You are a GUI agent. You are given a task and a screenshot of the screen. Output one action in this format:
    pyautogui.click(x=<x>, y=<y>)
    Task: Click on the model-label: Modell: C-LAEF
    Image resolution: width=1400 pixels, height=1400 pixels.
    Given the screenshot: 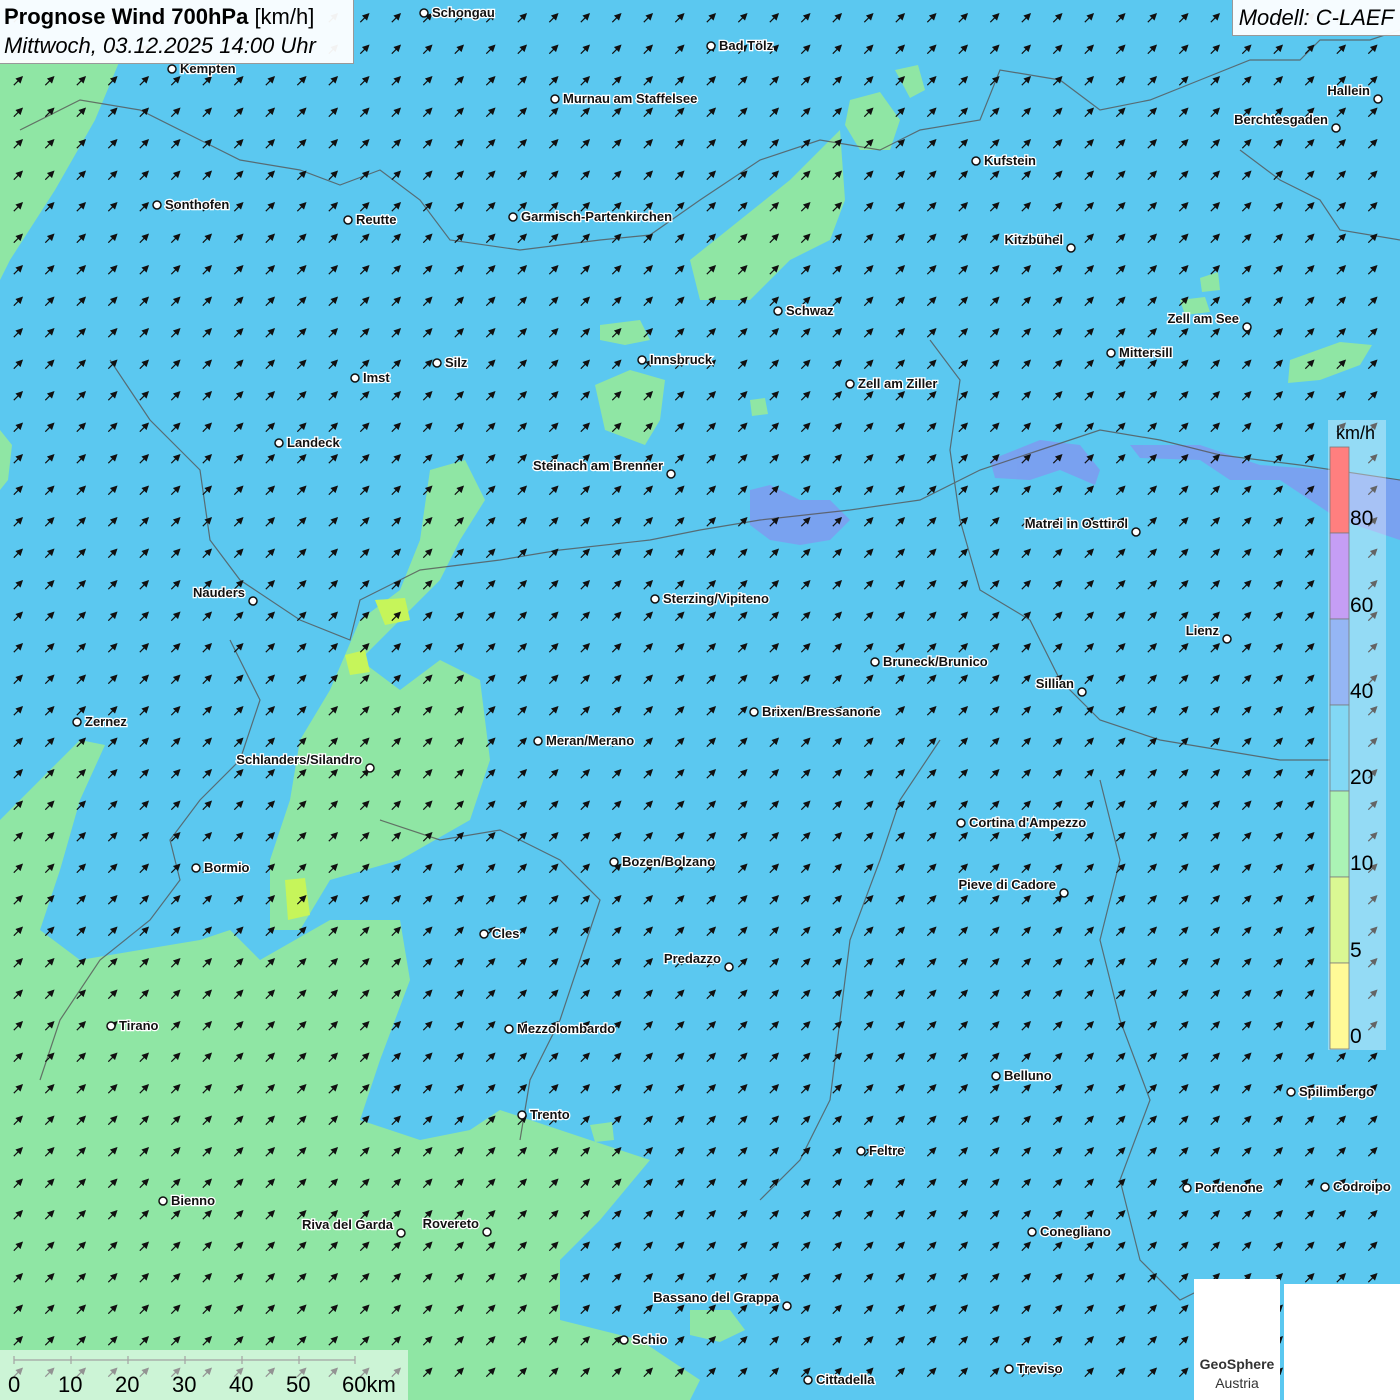 What is the action you would take?
    pyautogui.click(x=1316, y=17)
    